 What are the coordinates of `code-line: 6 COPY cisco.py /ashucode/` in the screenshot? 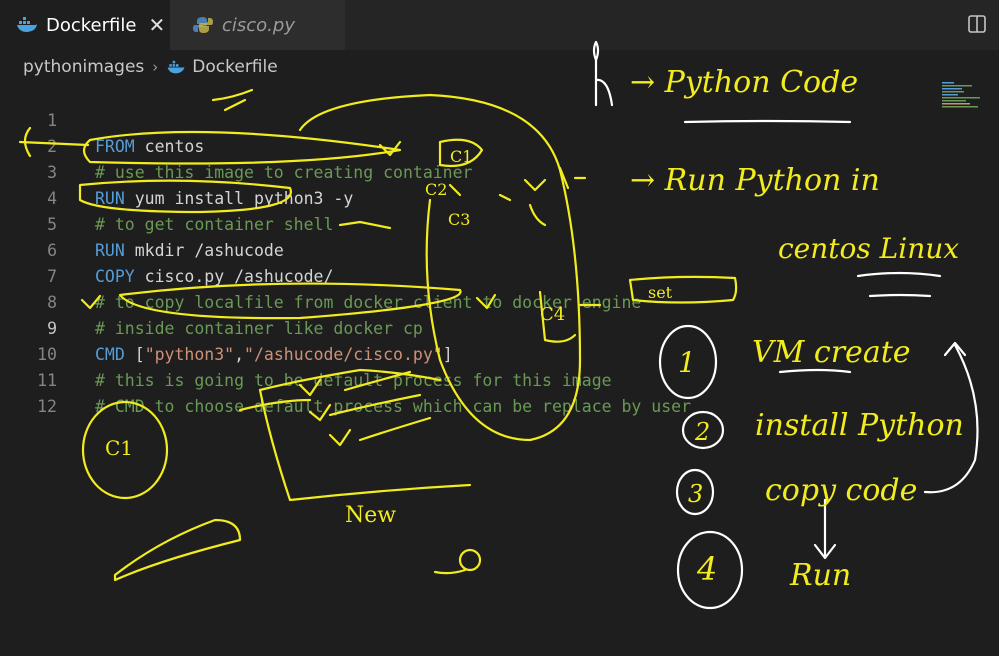 It's located at (499, 249).